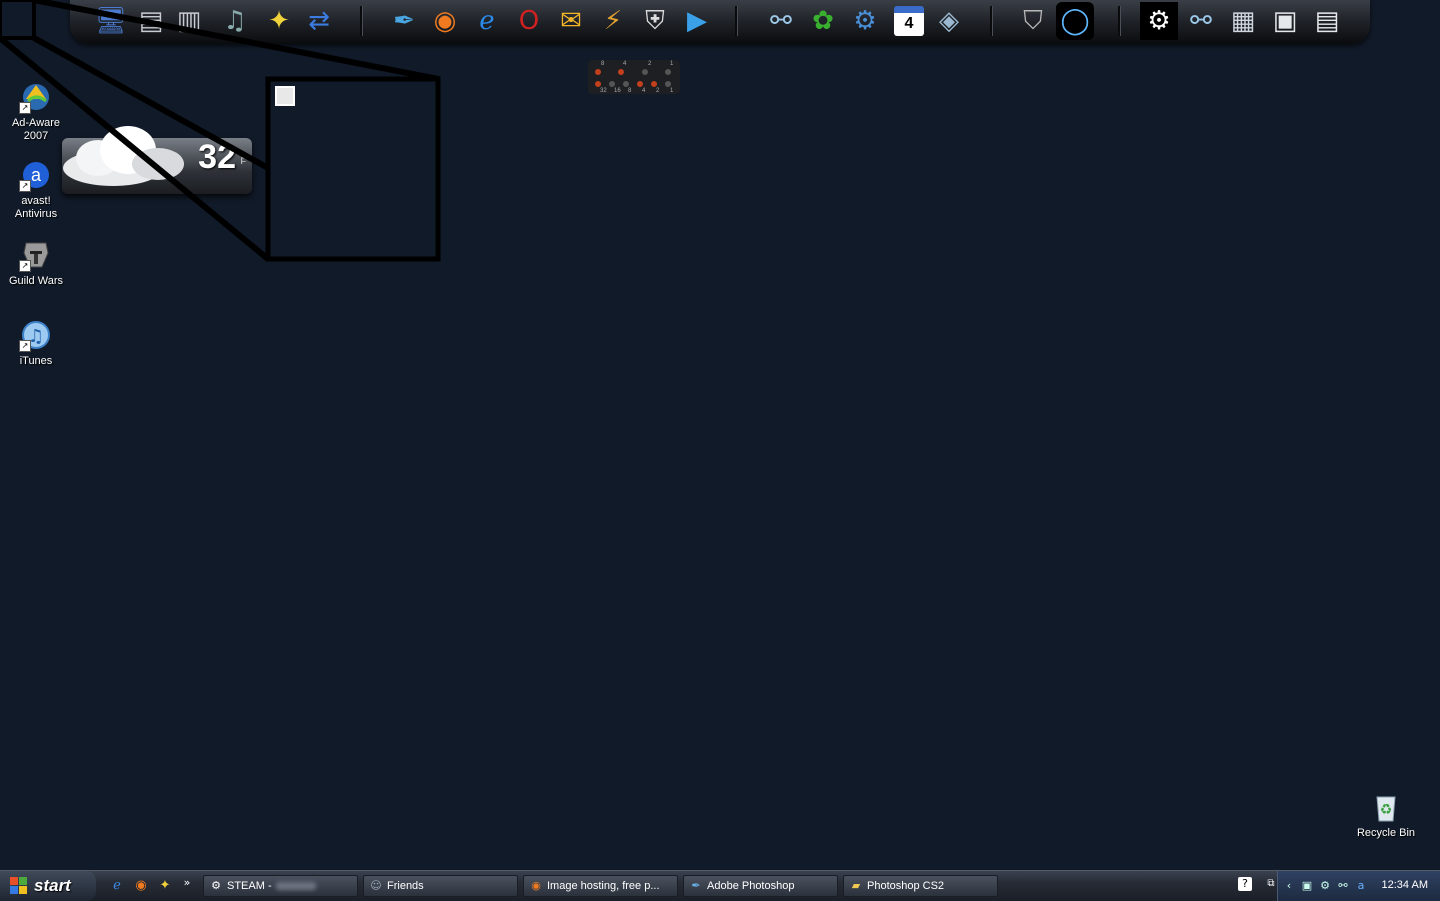 Image resolution: width=1440 pixels, height=901 pixels. I want to click on recycle-bin: ♻ Recycle Bin, so click(1386, 815).